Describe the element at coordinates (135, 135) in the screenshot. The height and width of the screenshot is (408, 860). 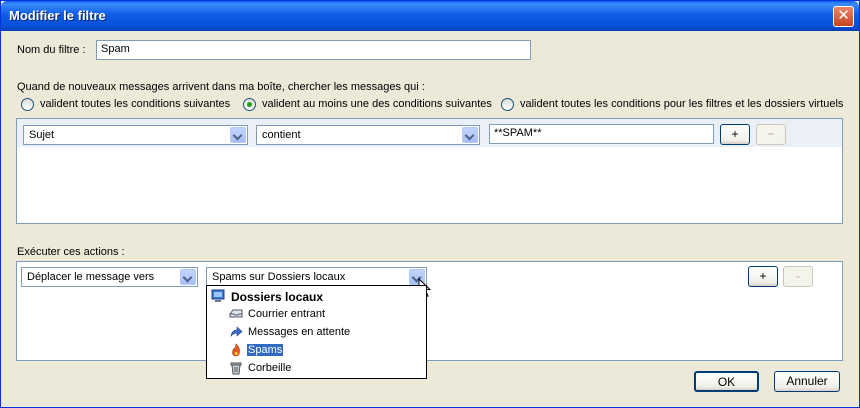
I see `condition-field-select: Sujet` at that location.